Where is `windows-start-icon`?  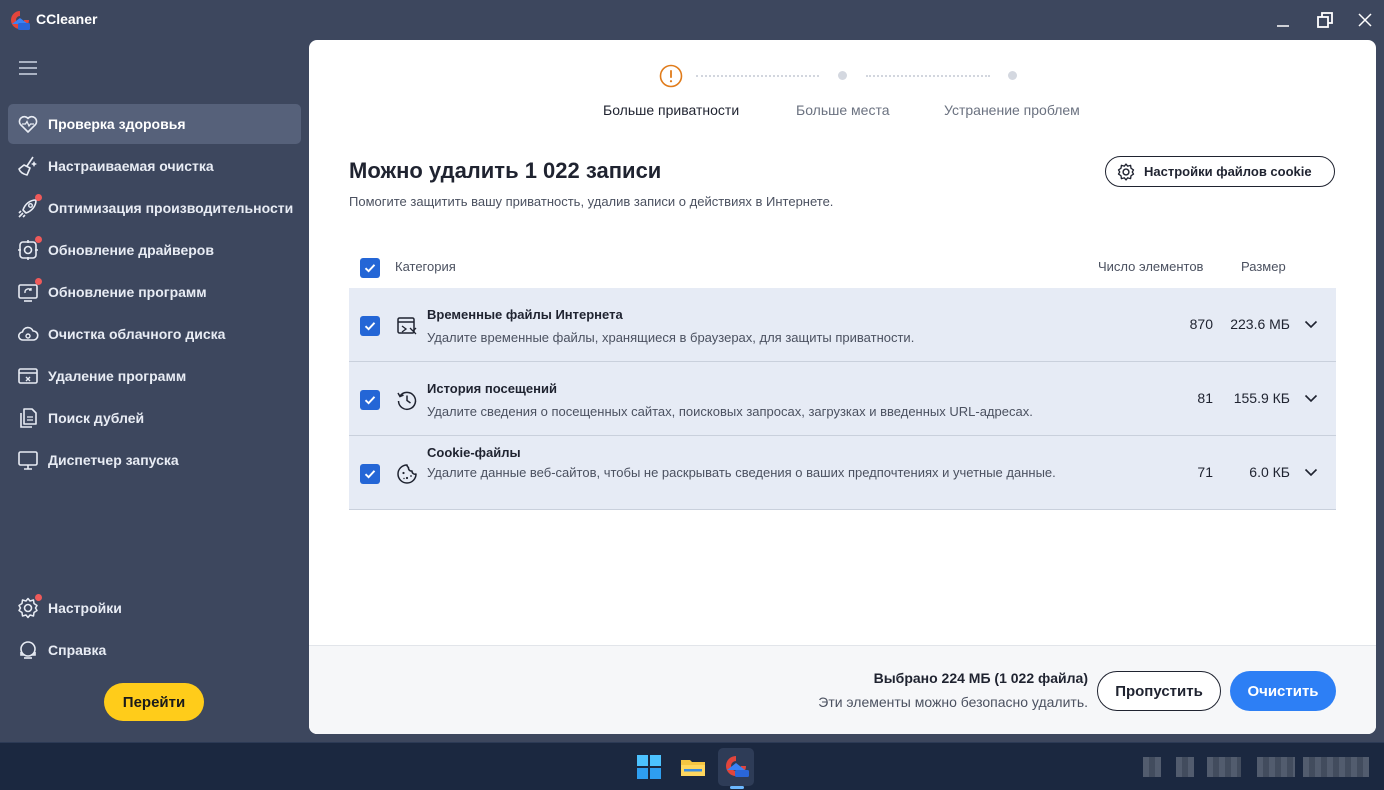 windows-start-icon is located at coordinates (649, 767).